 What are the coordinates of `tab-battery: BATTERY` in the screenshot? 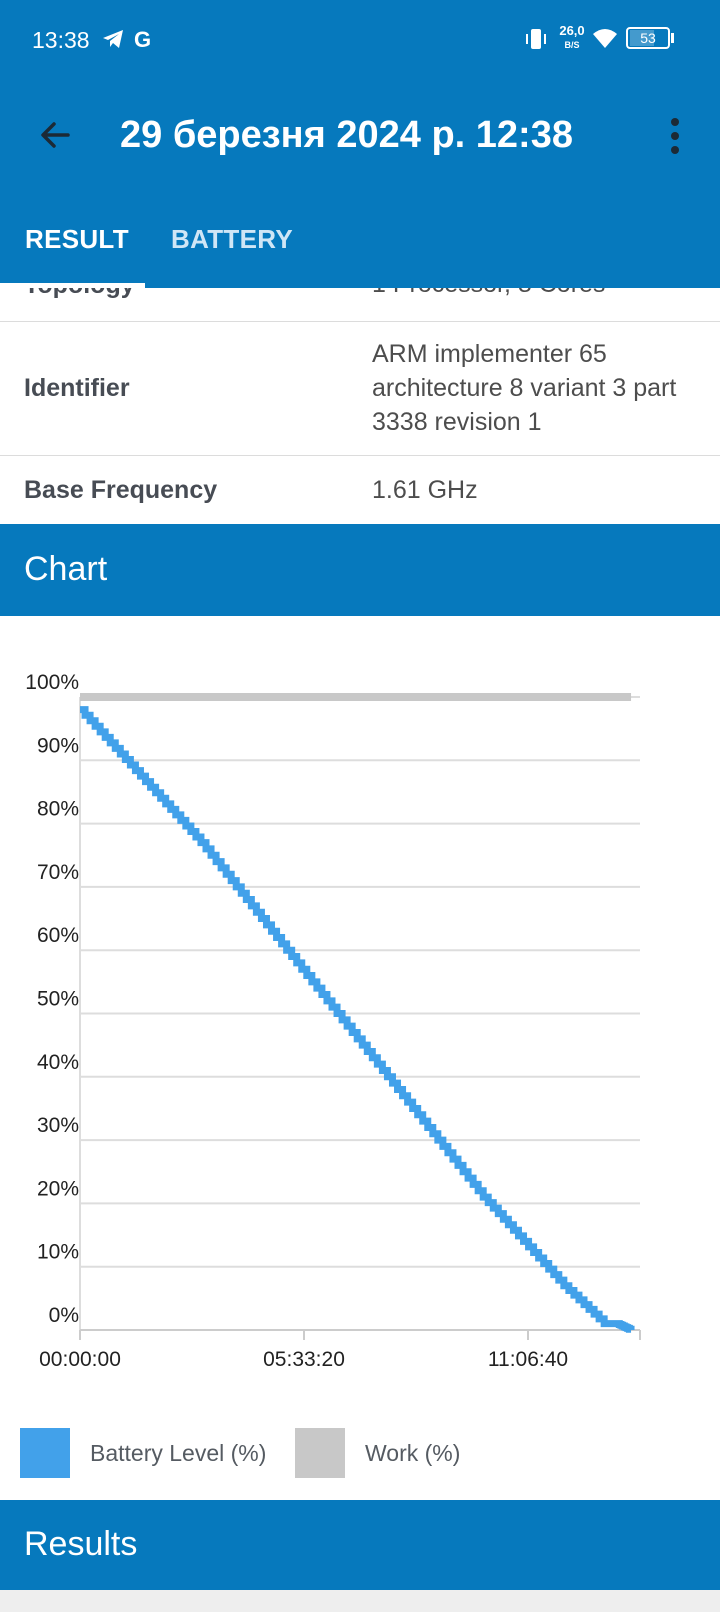 It's located at (232, 239).